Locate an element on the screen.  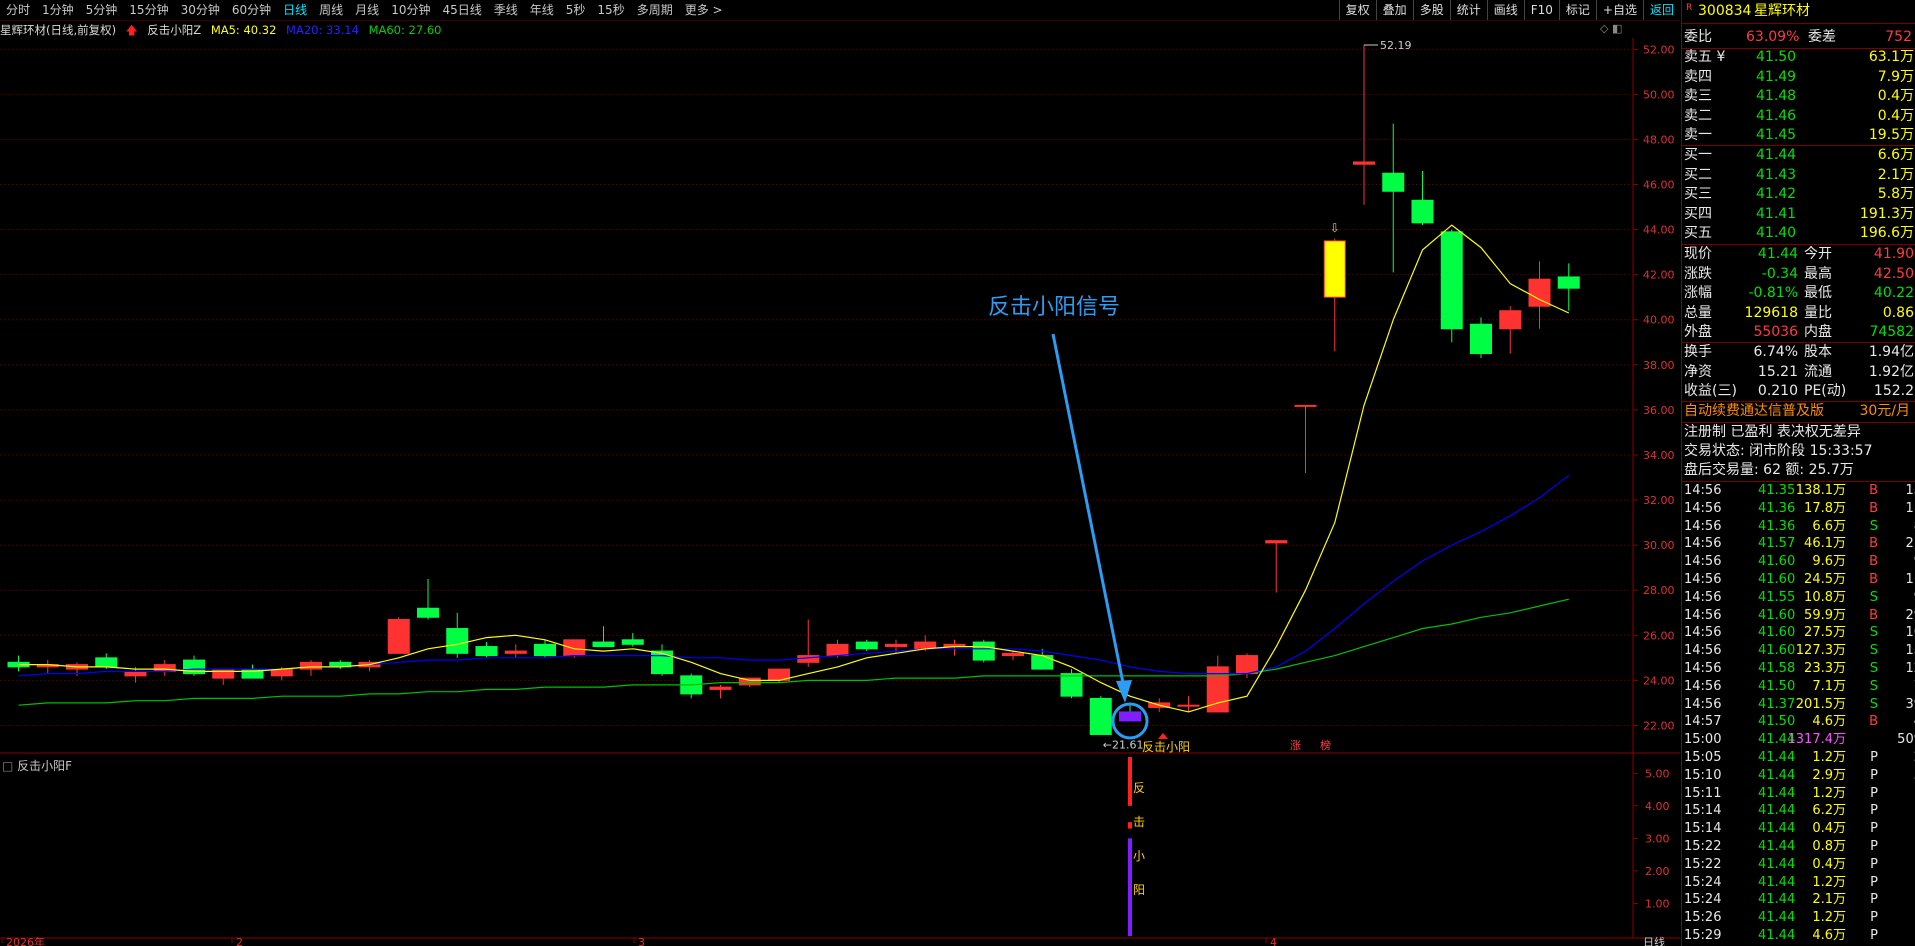
bid-price: 41.41 is located at coordinates (1776, 213).